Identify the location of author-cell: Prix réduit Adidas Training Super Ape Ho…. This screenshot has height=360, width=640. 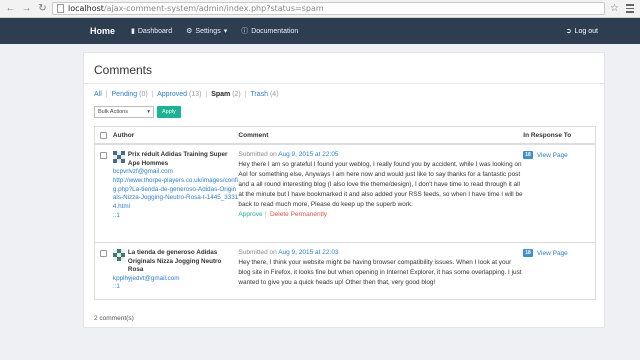
(175, 196).